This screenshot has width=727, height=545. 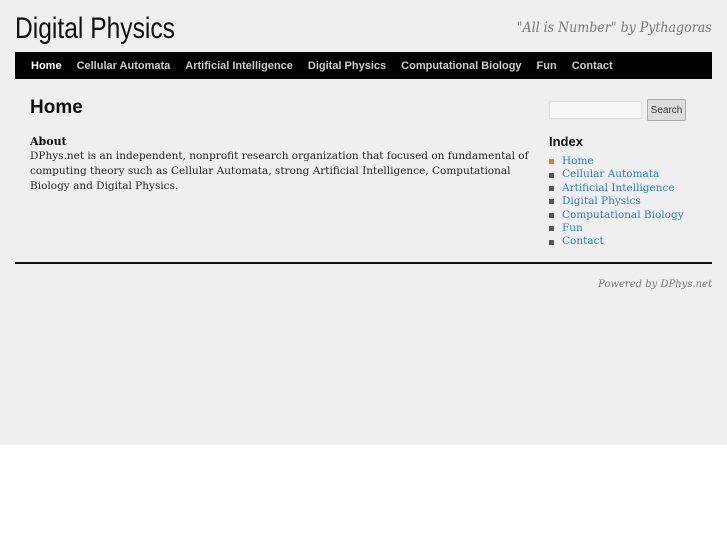 What do you see at coordinates (623, 215) in the screenshot?
I see `index-link-computational-biology: Computational Biology` at bounding box center [623, 215].